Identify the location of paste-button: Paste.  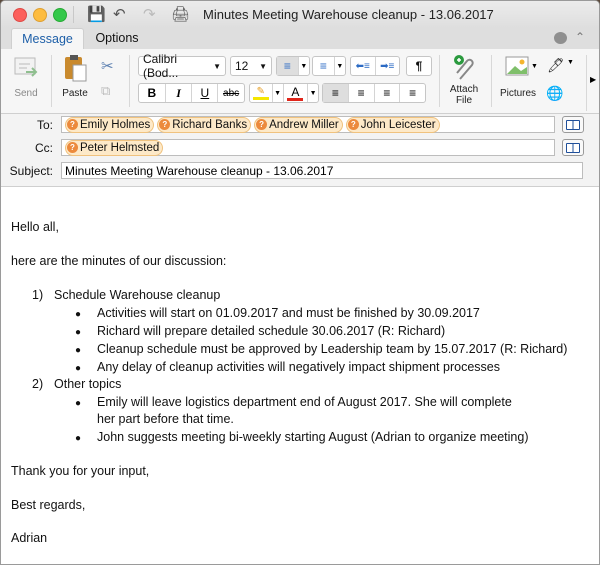
(75, 76).